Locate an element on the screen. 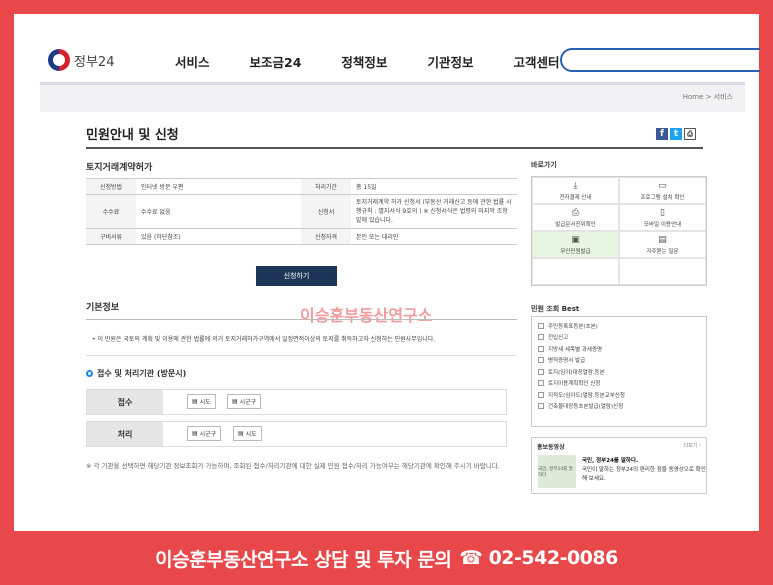 The width and height of the screenshot is (773, 585). nav-subsidy: 보조금24 is located at coordinates (276, 61).